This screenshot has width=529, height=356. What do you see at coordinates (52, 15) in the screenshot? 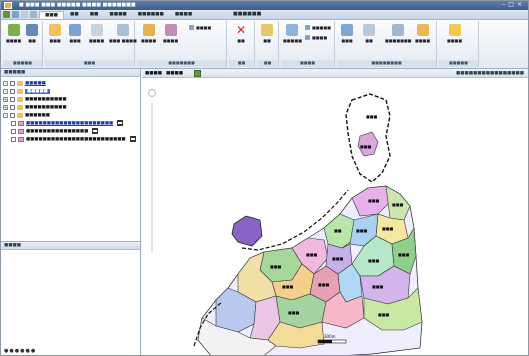
I see `tab-home: ■■■` at bounding box center [52, 15].